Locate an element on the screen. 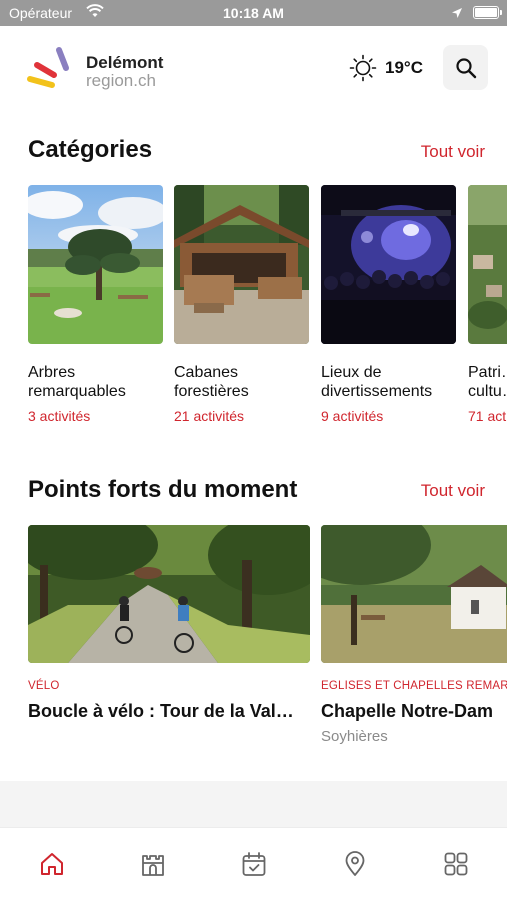 The width and height of the screenshot is (507, 900). category-count: 9 activités is located at coordinates (352, 416).